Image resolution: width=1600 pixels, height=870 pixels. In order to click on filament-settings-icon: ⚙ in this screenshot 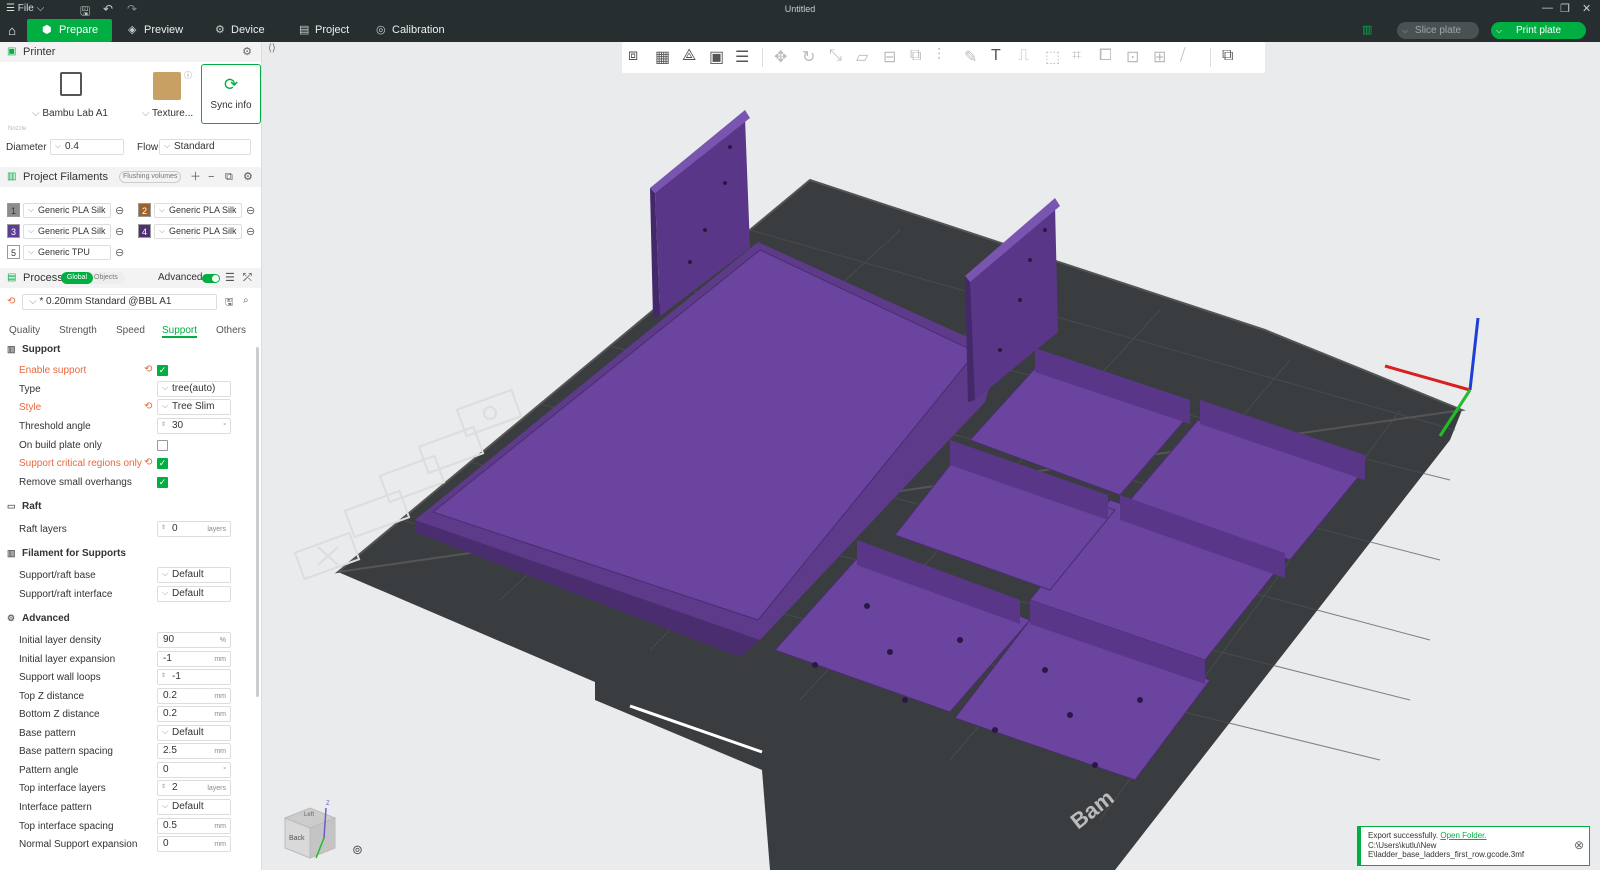, I will do `click(248, 177)`.